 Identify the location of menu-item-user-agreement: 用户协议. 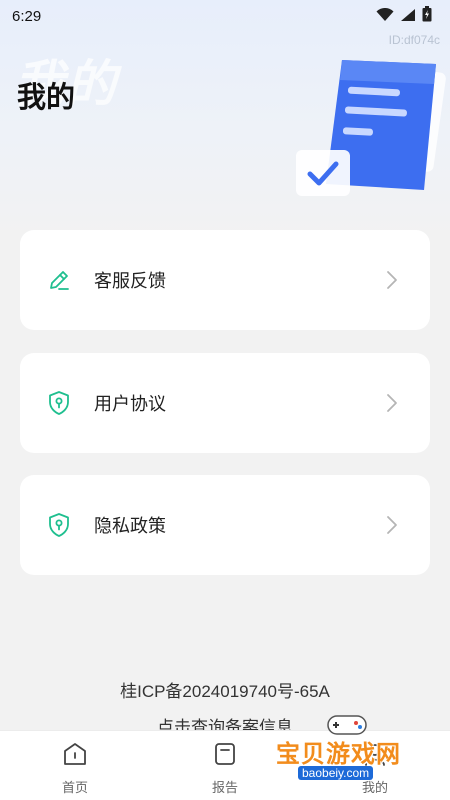
(225, 403).